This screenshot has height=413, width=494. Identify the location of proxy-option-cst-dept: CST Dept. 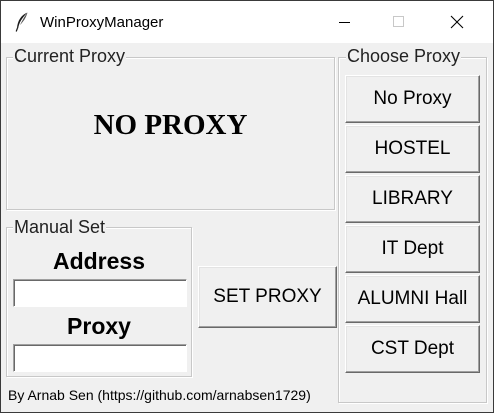
(412, 349).